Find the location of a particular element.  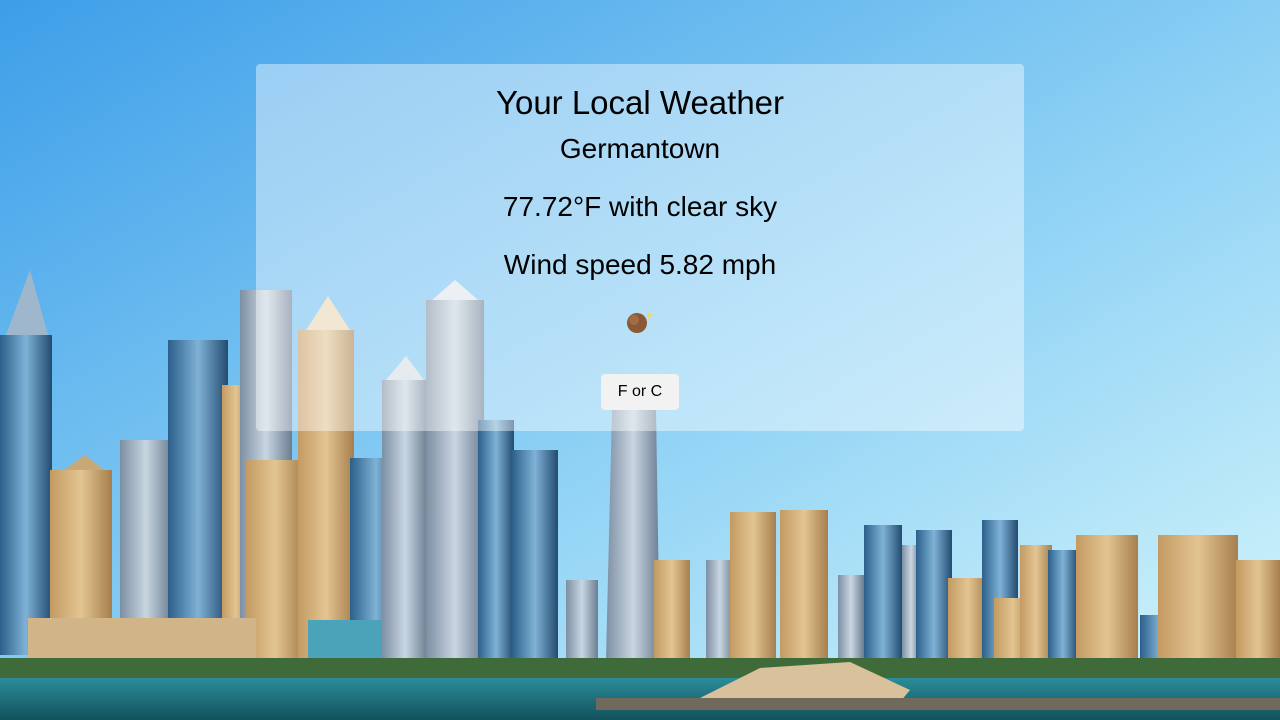

weather-icon-container is located at coordinates (640, 322).